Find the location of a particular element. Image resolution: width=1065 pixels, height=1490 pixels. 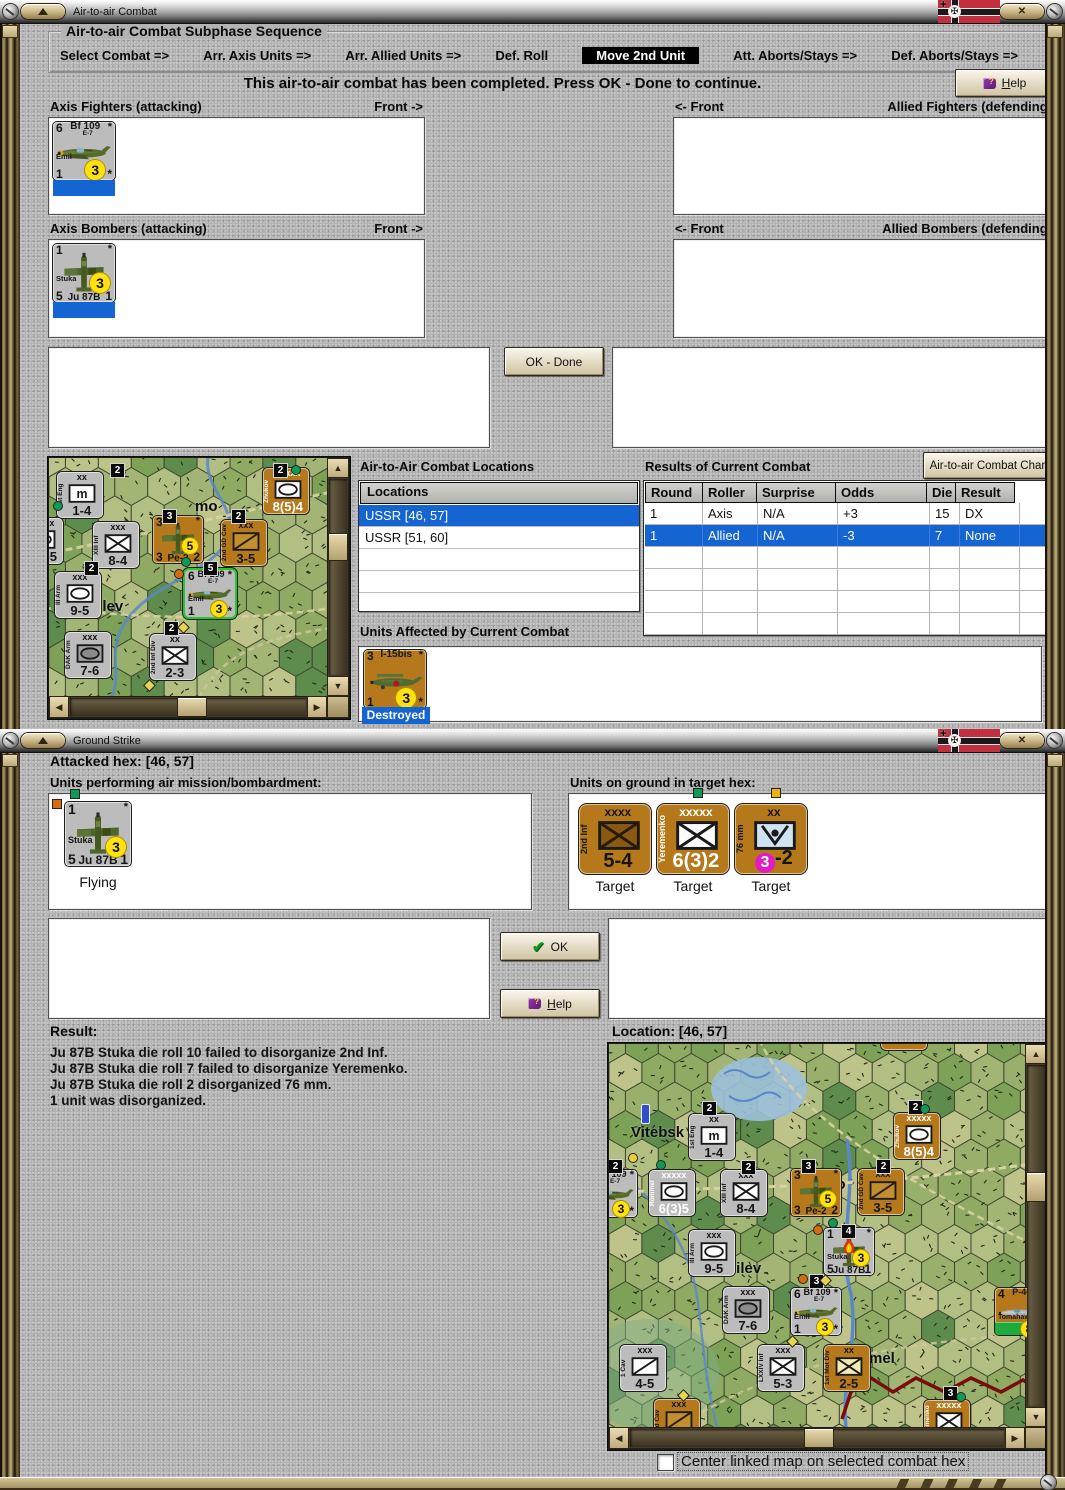

ground-unit-counter: 1 Cav xxx 4-5 is located at coordinates (643, 1368).